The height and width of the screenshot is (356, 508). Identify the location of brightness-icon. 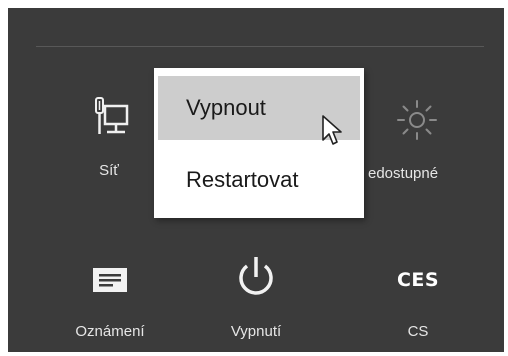
(417, 119).